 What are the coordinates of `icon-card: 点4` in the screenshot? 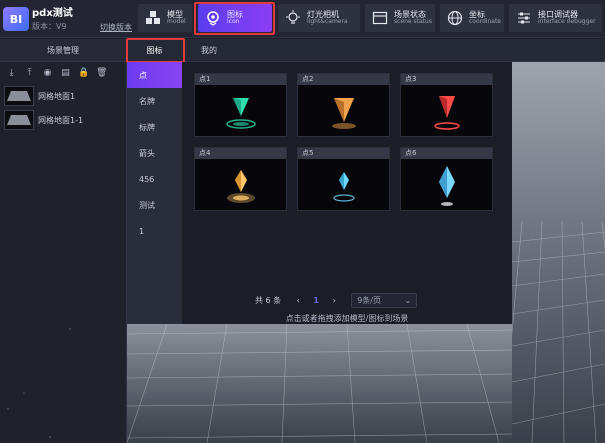 It's located at (240, 179).